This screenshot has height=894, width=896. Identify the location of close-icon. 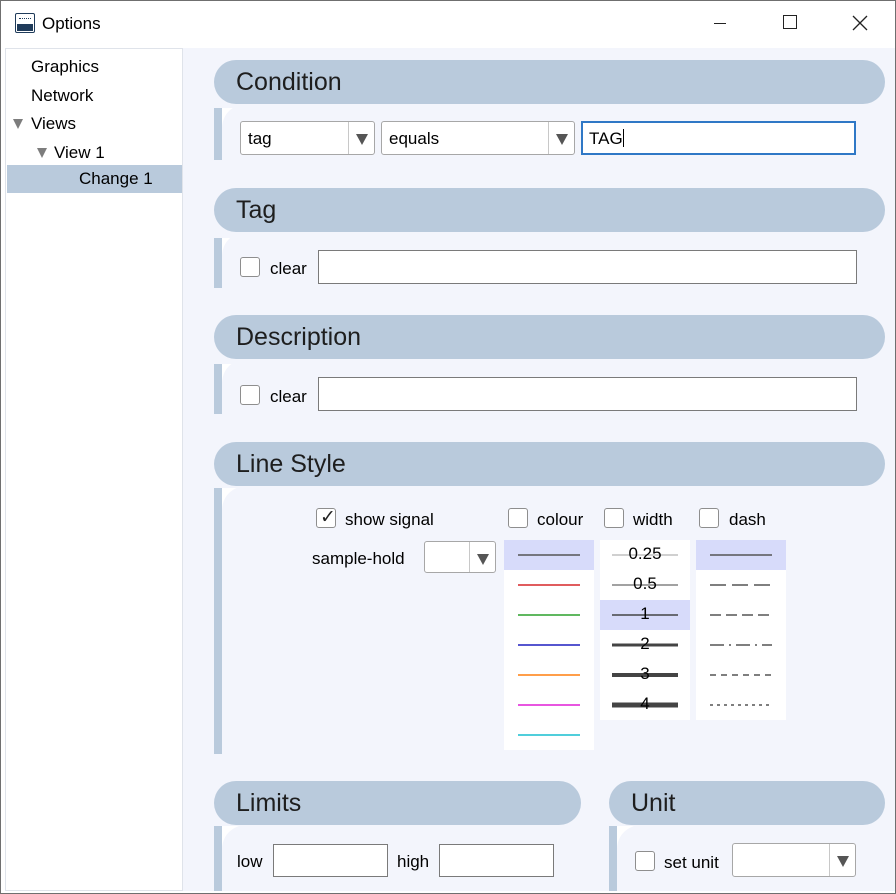
(860, 23).